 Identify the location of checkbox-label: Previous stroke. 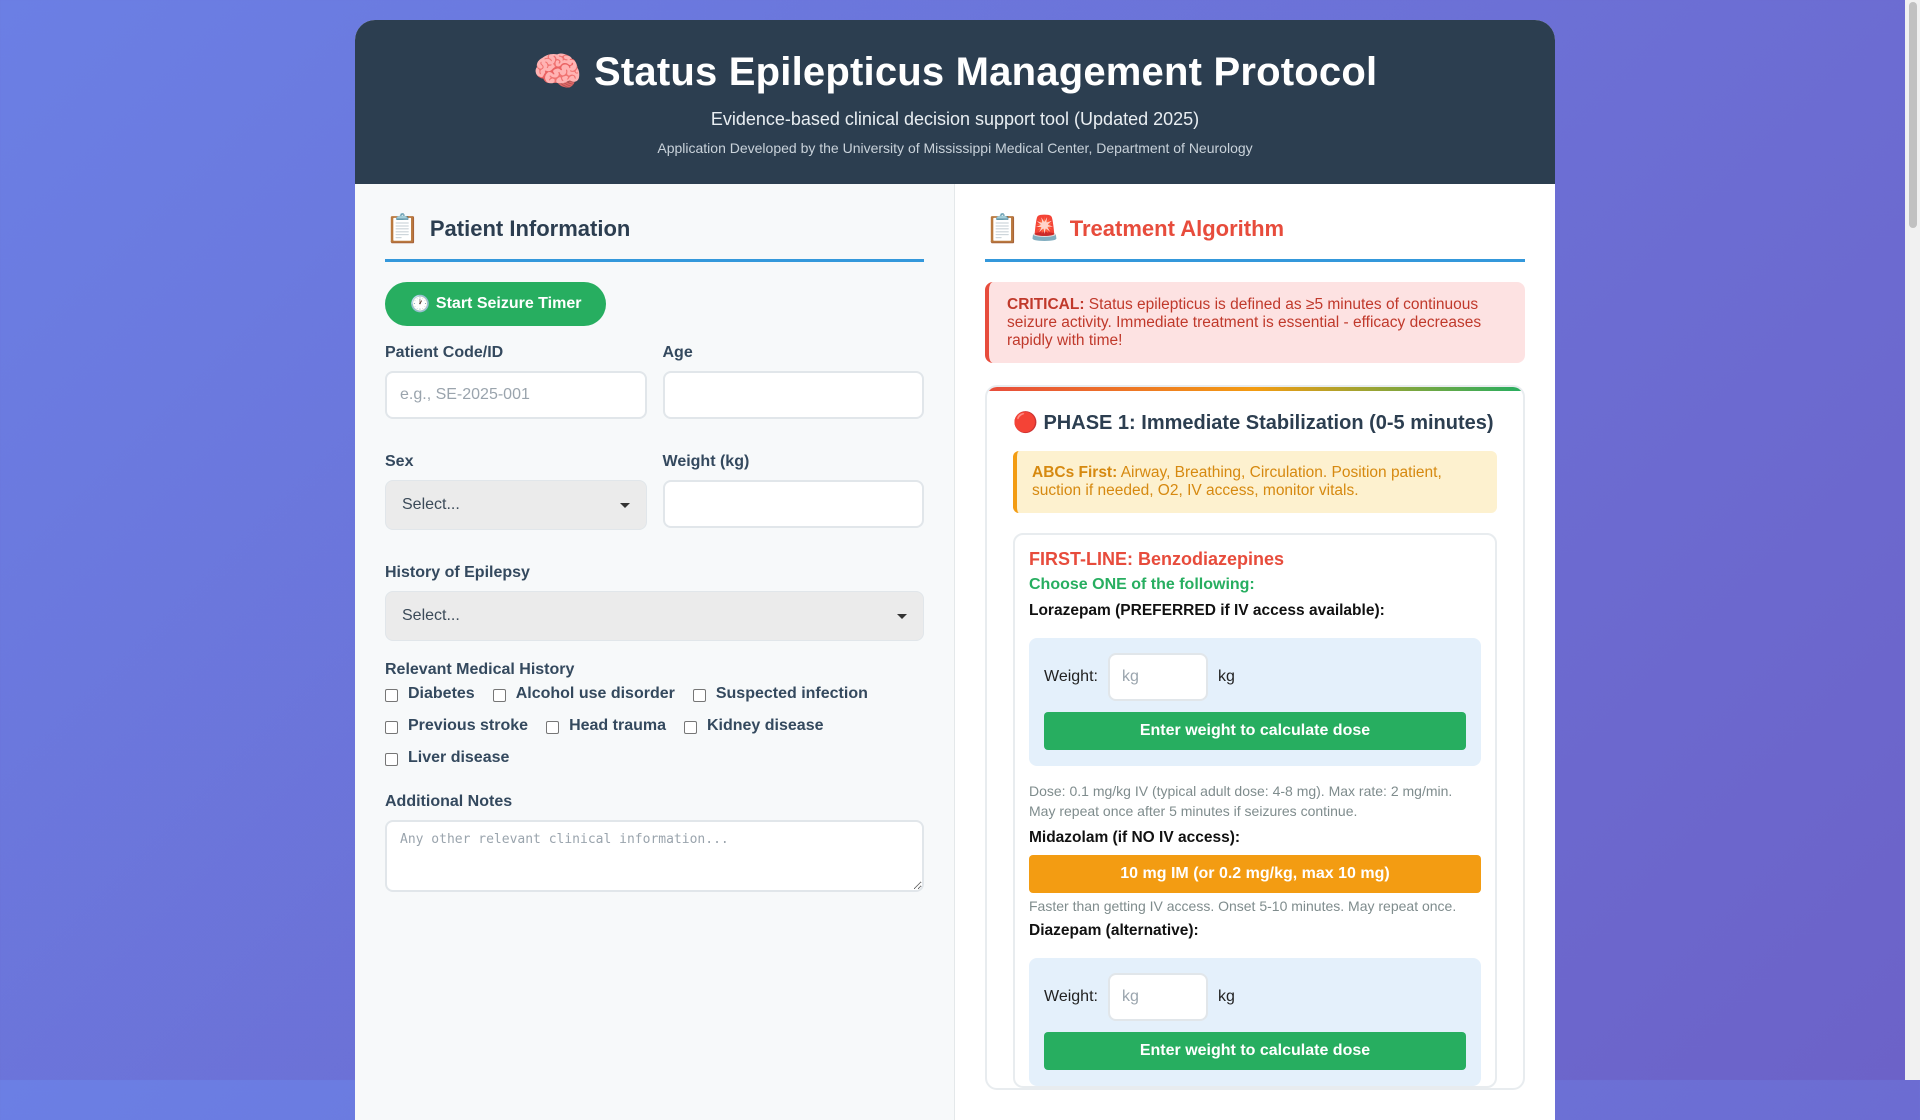
(468, 725).